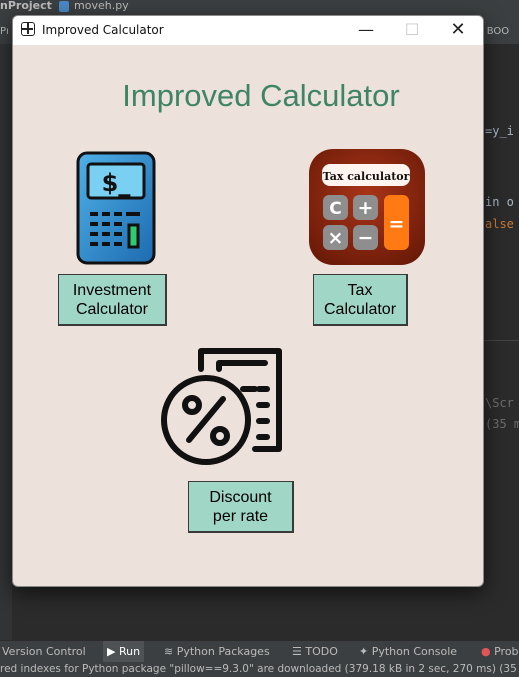  I want to click on version-control-tab: Version Control, so click(44, 651).